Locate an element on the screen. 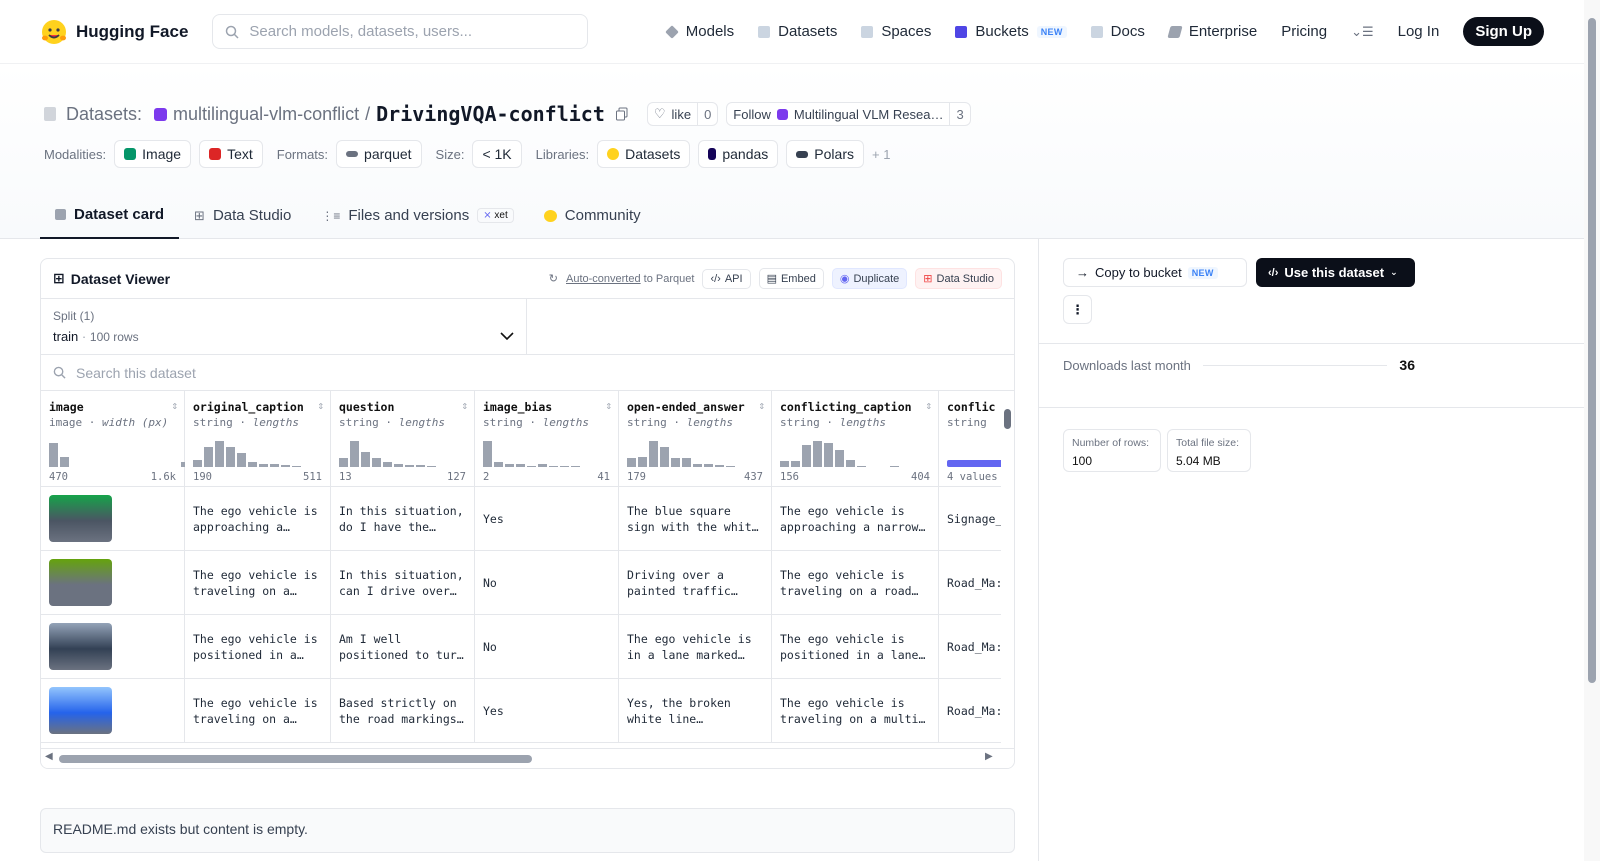  more-options-button: ⋮ is located at coordinates (1077, 309).